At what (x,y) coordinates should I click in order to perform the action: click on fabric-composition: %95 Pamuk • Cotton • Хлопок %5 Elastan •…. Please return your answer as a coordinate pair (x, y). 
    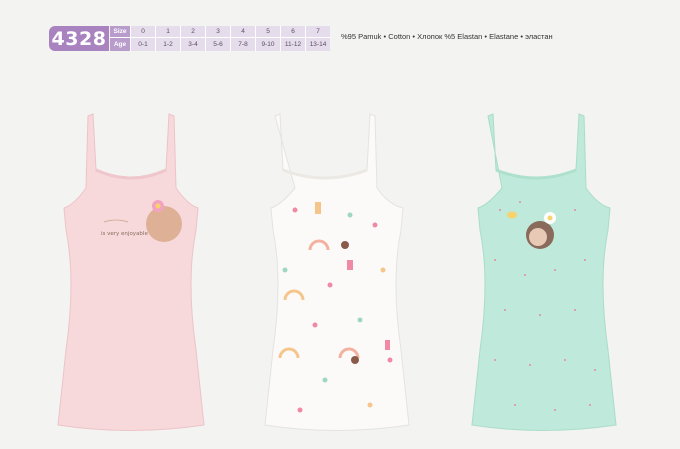
    Looking at the image, I should click on (447, 36).